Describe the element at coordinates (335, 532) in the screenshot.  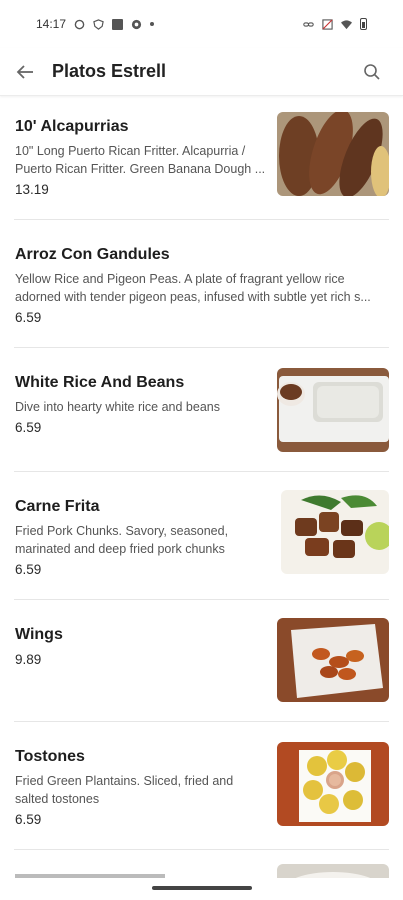
I see `item-image-carne-frita` at that location.